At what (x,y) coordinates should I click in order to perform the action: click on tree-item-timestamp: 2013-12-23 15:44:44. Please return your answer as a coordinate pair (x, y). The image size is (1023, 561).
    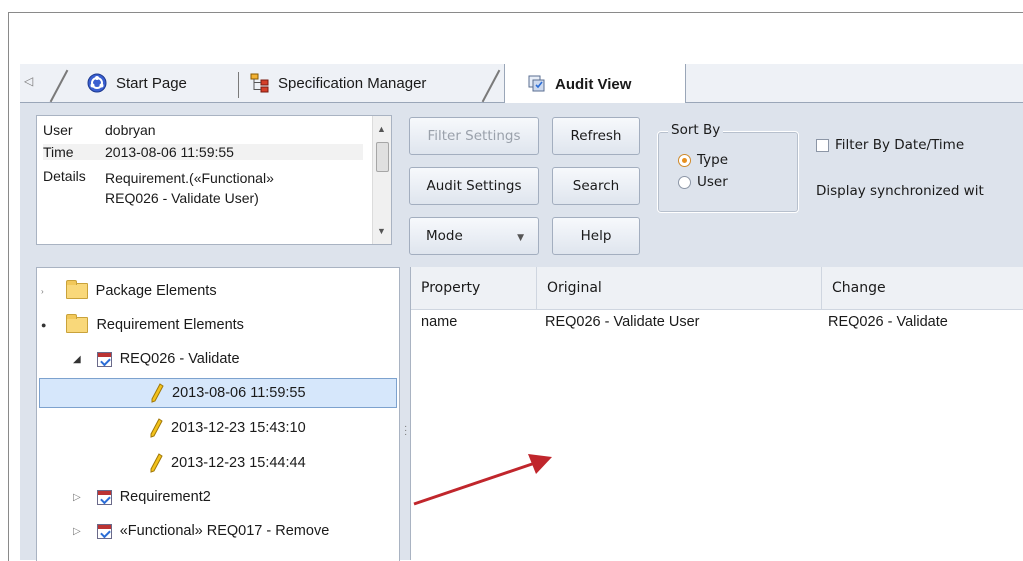
    Looking at the image, I should click on (227, 463).